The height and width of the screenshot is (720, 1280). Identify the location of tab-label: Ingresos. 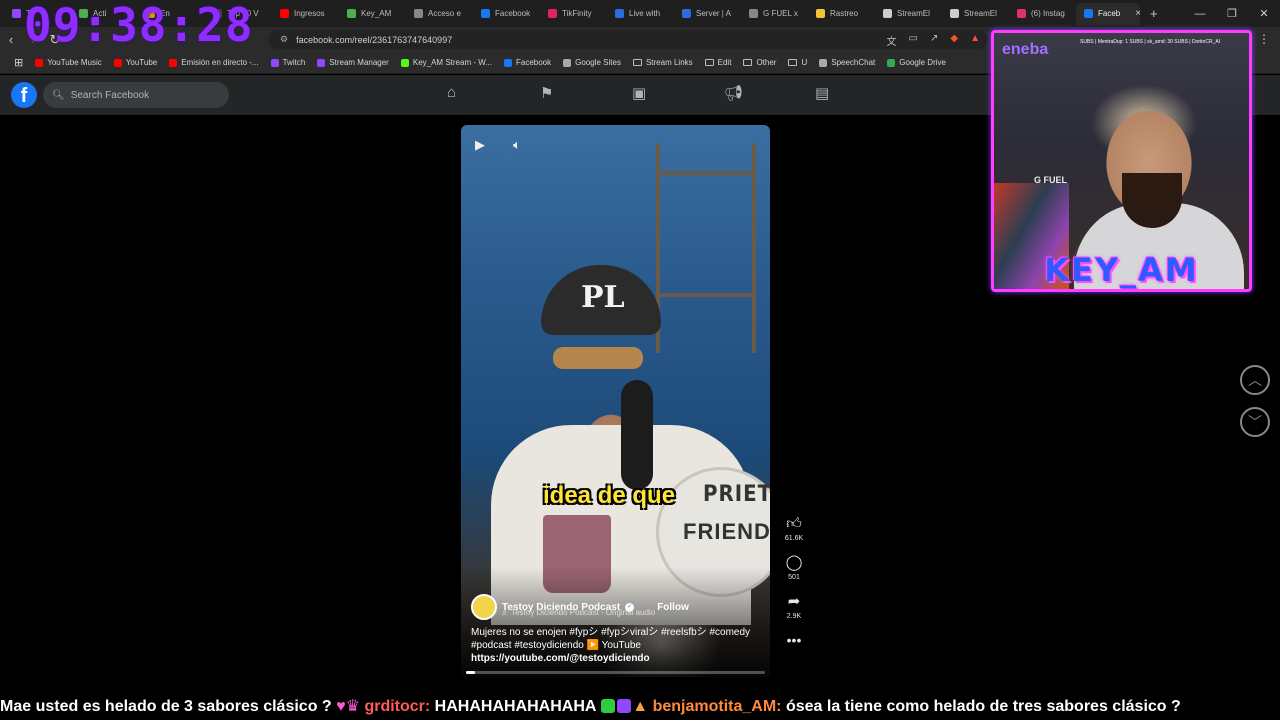
(309, 13).